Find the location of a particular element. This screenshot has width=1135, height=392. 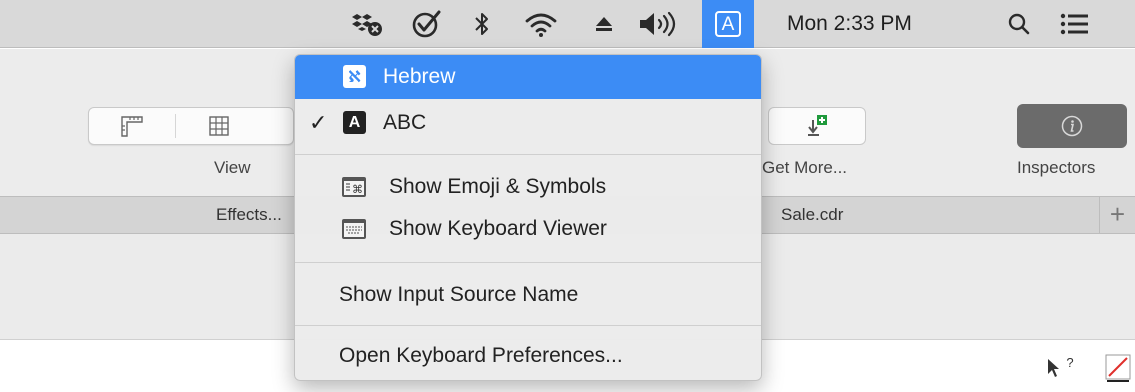

no-color-icon is located at coordinates (1117, 368).